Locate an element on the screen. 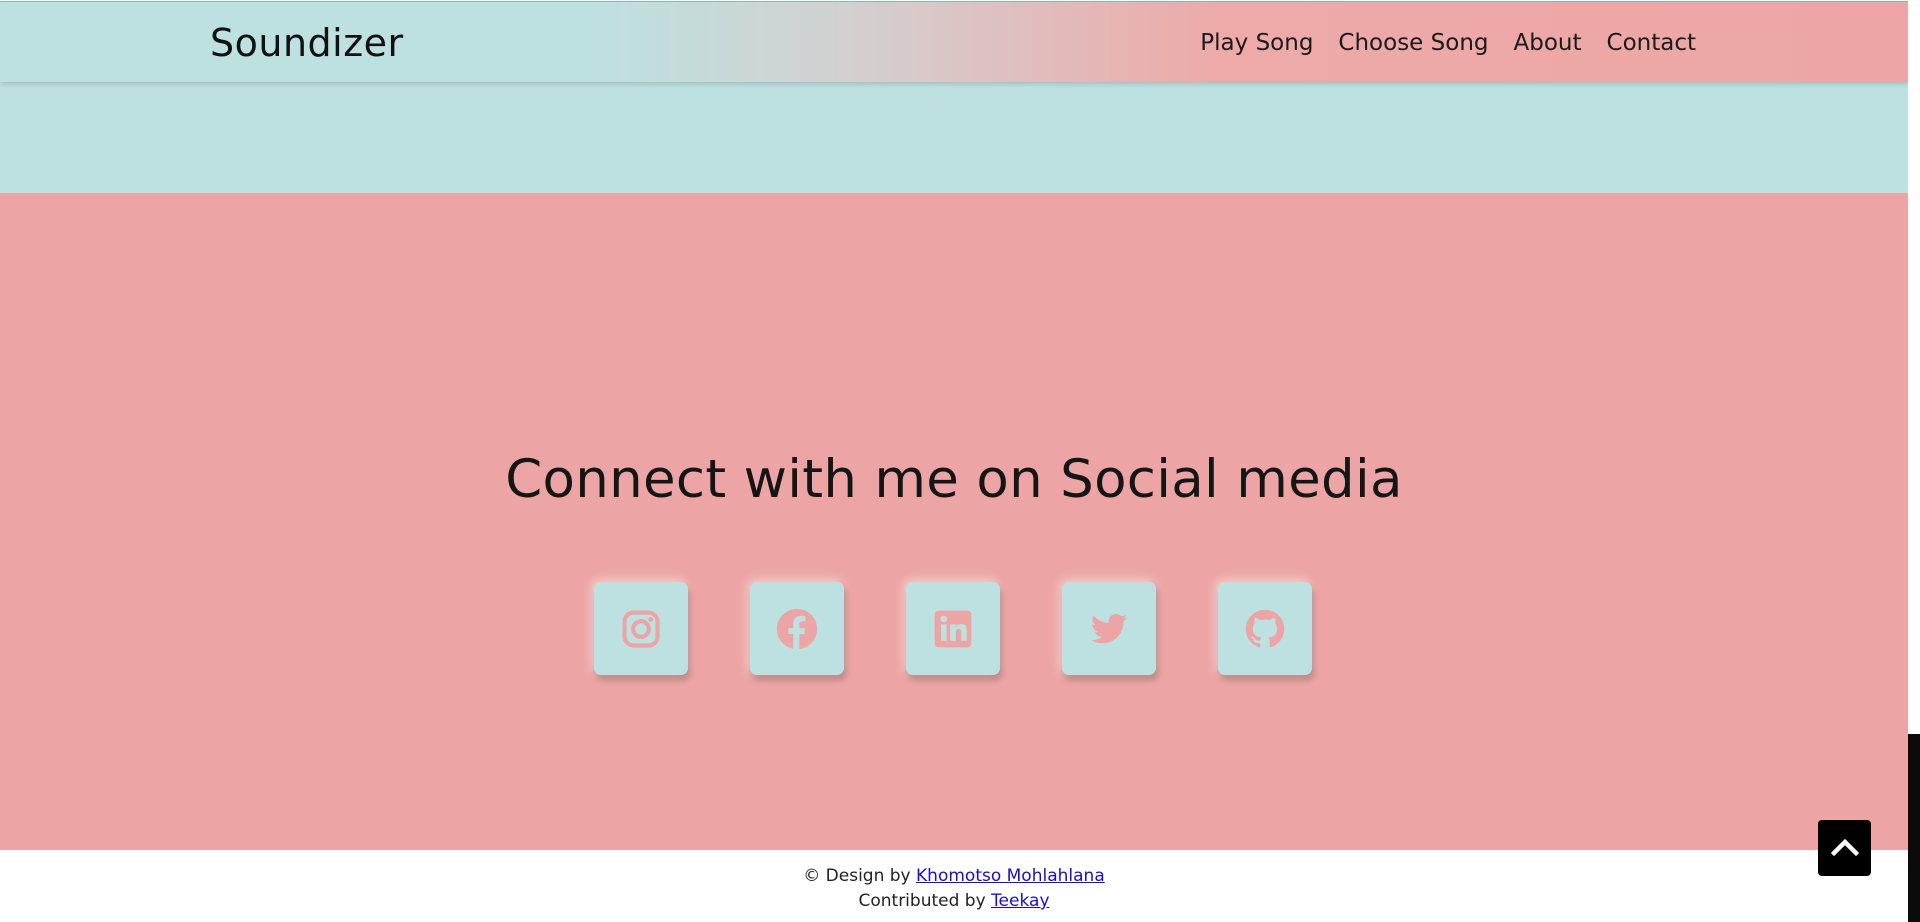 Image resolution: width=1920 pixels, height=922 pixels. nav-play-song: Play Song is located at coordinates (1256, 43).